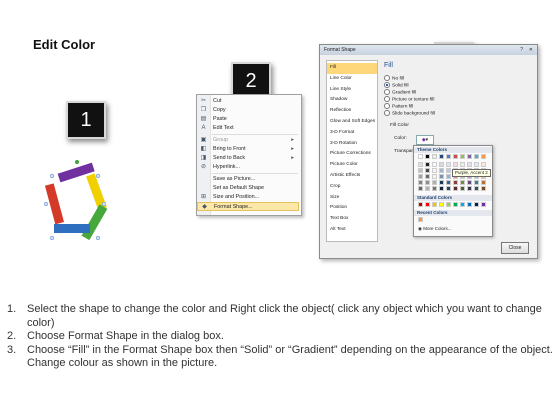  Describe the element at coordinates (521, 50) in the screenshot. I see `help-icon: ?` at that location.